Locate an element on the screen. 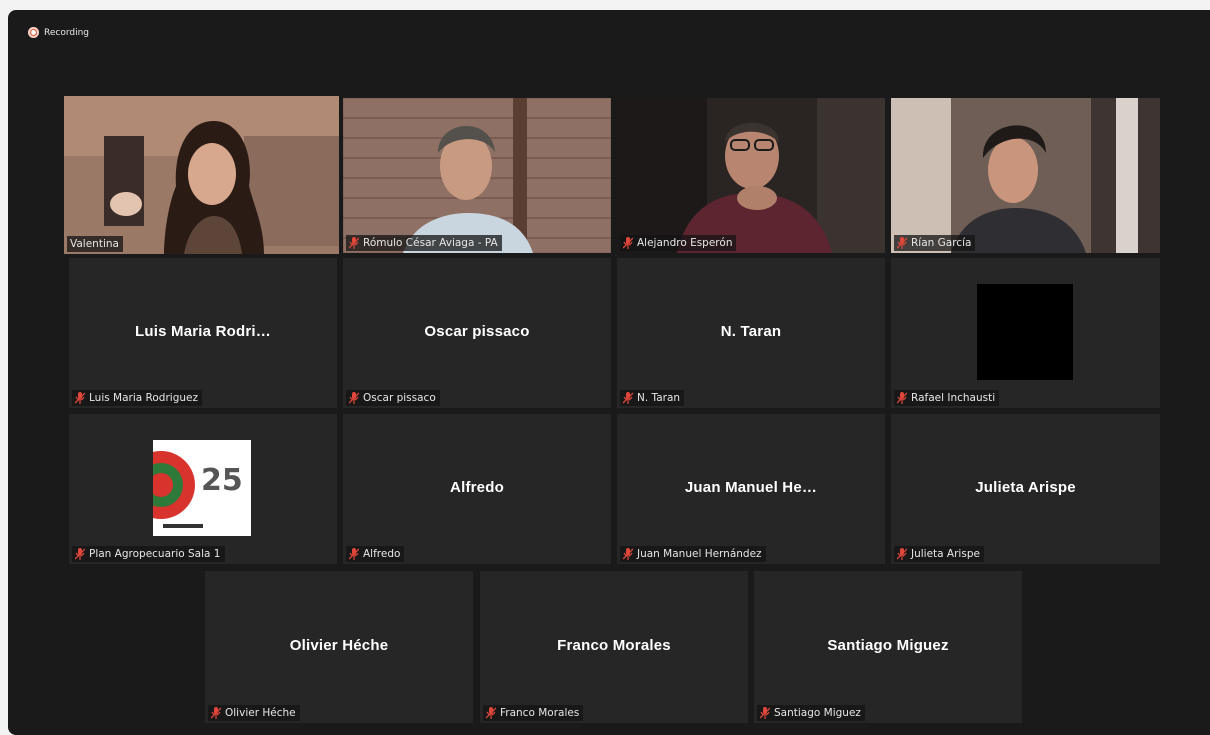  participant-name-label: Alejandro Esperón is located at coordinates (678, 243).